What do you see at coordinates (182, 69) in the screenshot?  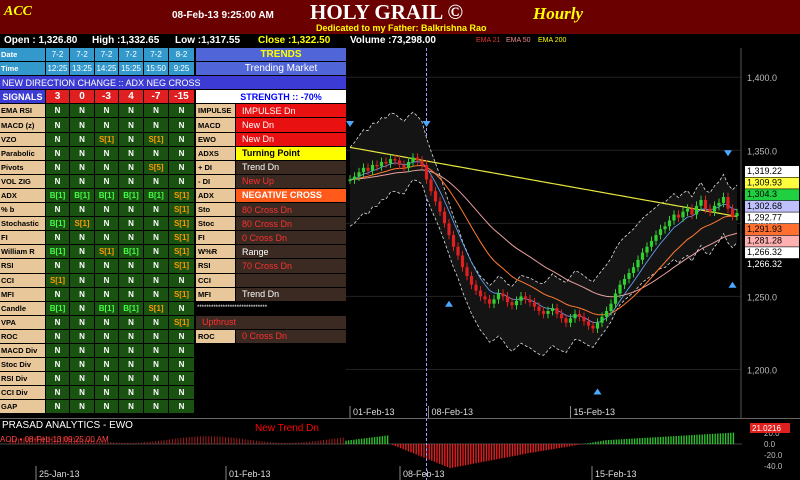 I see `time-cell: 9:25` at bounding box center [182, 69].